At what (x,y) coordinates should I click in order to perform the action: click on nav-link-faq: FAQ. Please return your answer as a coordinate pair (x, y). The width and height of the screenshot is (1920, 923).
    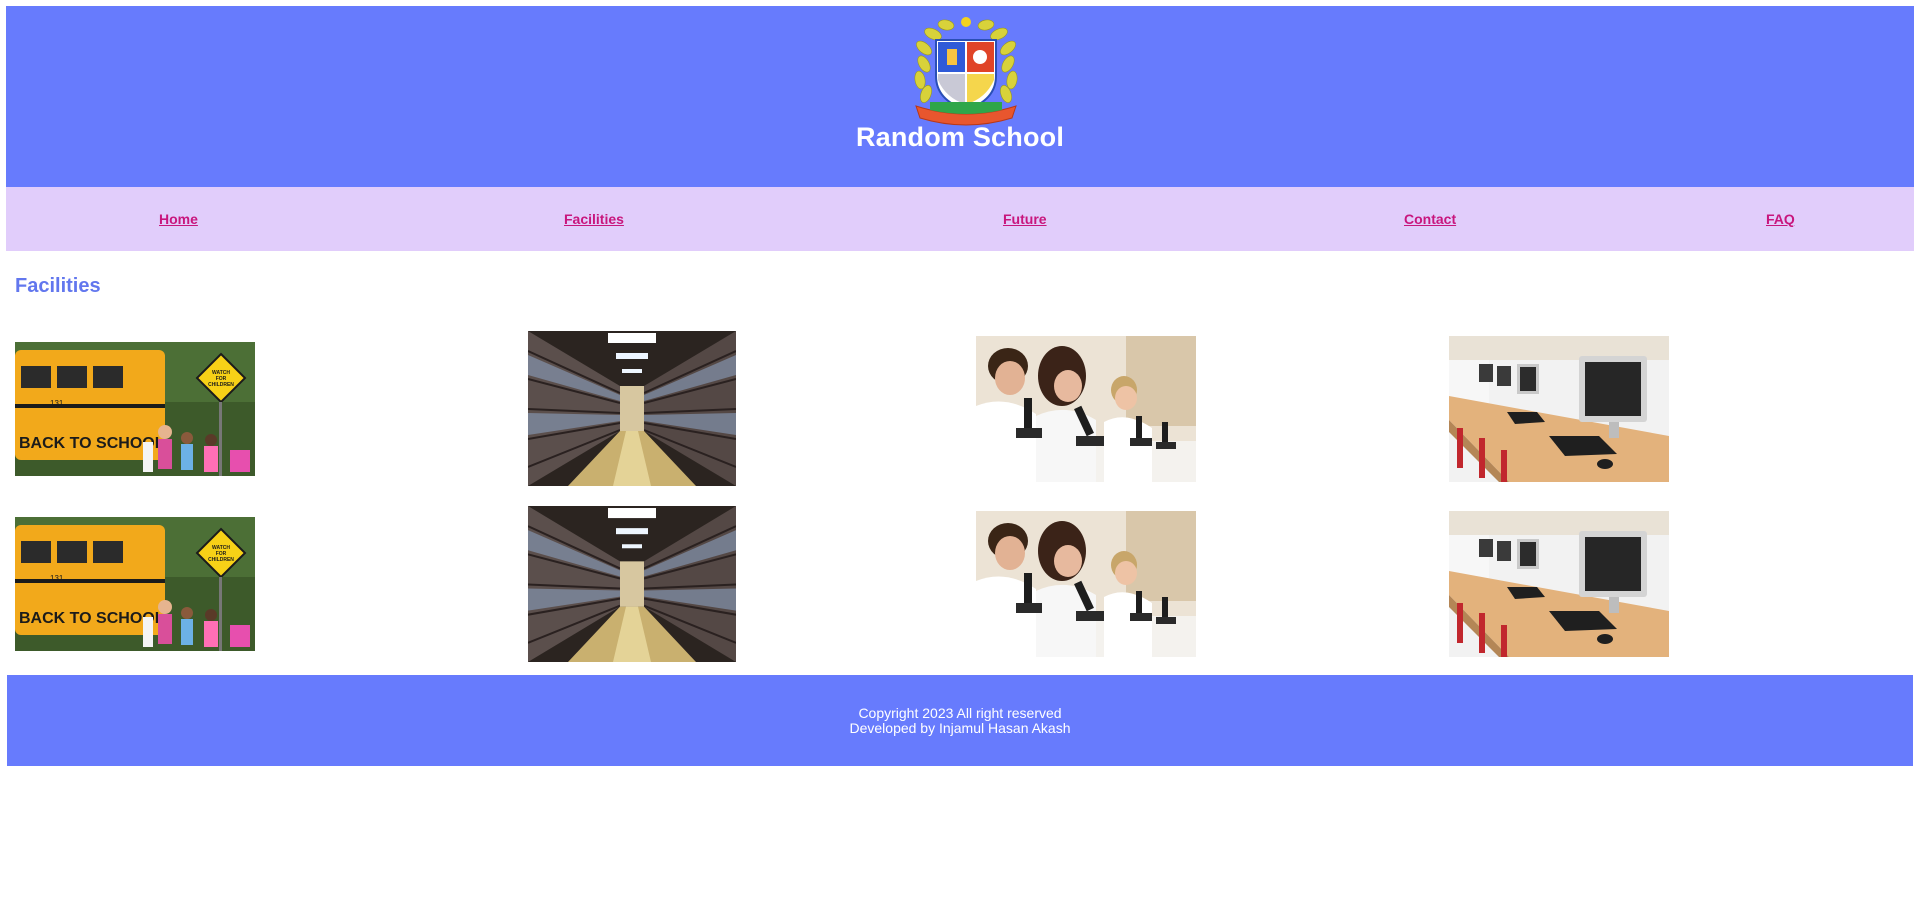
    Looking at the image, I should click on (1780, 219).